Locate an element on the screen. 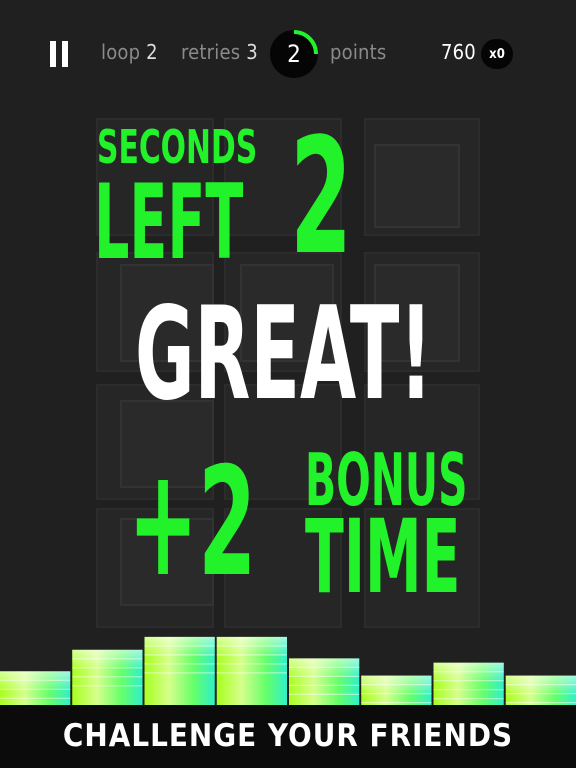 This screenshot has height=768, width=576. feedback-message: GREAT! is located at coordinates (284, 354).